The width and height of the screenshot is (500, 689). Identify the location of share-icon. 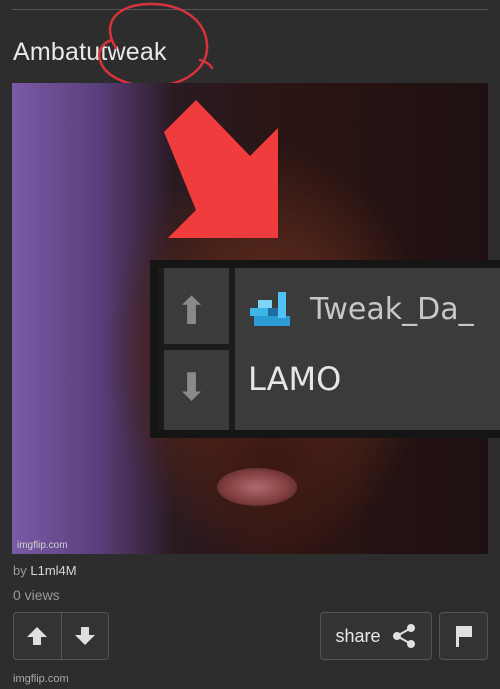
(403, 636).